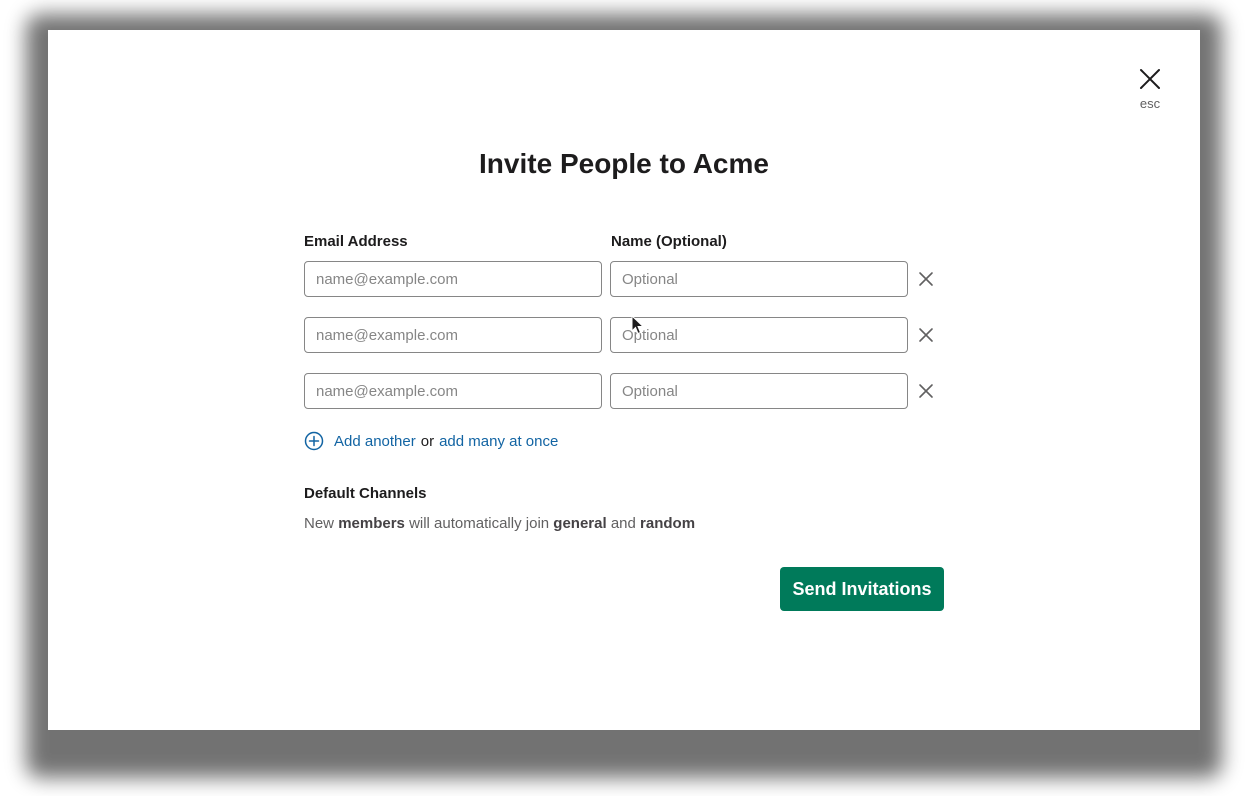  I want to click on add-rows-line: Add another or add many at once, so click(431, 441).